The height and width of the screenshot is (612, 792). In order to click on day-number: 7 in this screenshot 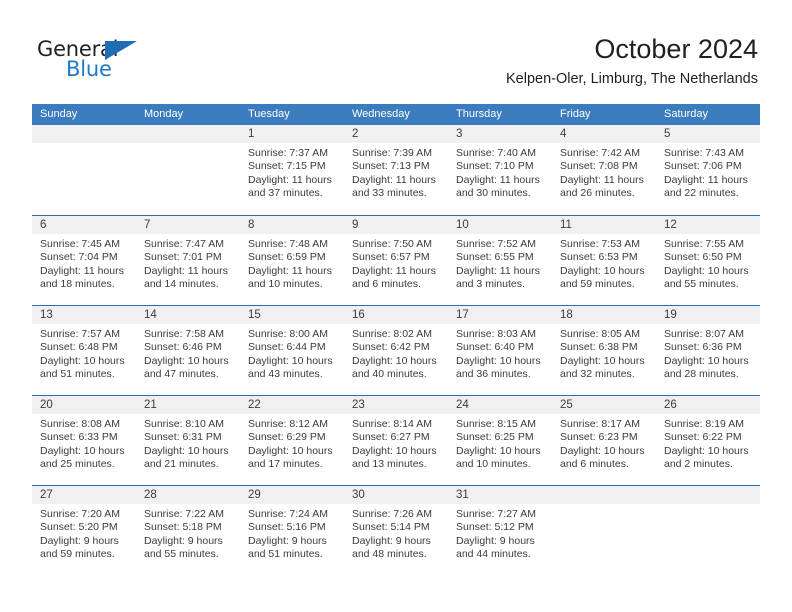, I will do `click(147, 225)`.